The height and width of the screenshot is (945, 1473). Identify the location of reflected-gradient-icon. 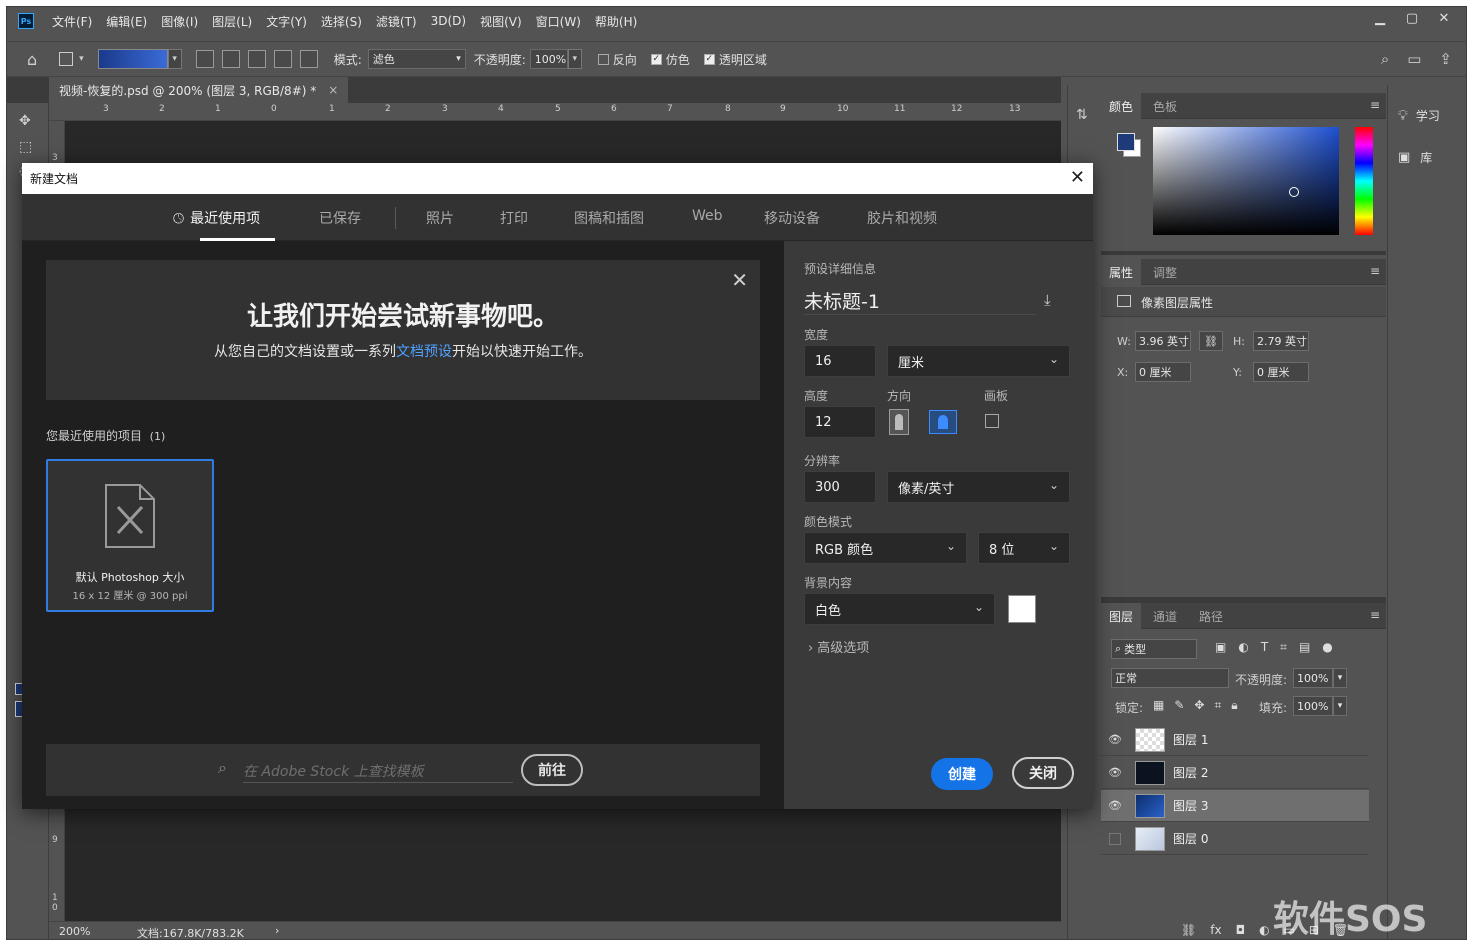
(282, 59).